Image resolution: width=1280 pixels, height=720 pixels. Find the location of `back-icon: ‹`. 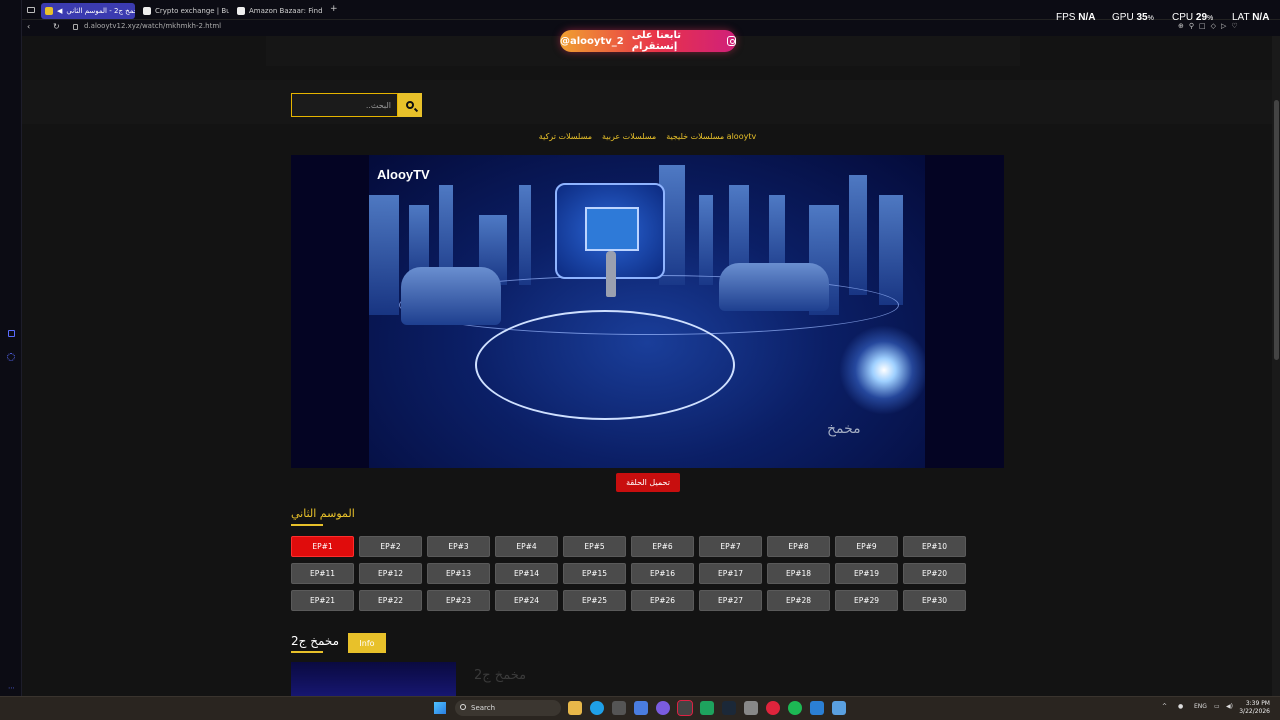

back-icon: ‹ is located at coordinates (28, 26).